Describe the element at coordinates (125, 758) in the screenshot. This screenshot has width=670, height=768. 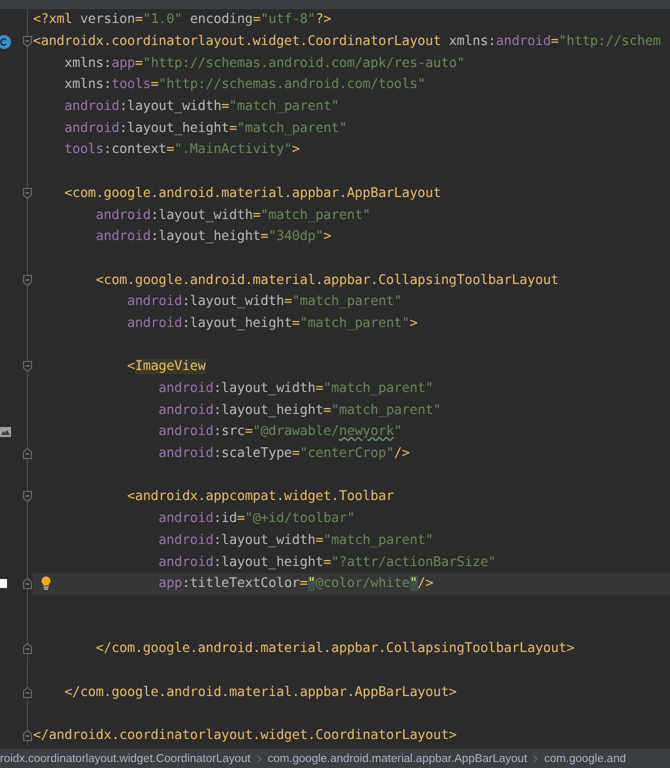
I see `breadcrumb-item: roidx.coordinatorlayout.widget.CoordinatorLayout` at that location.